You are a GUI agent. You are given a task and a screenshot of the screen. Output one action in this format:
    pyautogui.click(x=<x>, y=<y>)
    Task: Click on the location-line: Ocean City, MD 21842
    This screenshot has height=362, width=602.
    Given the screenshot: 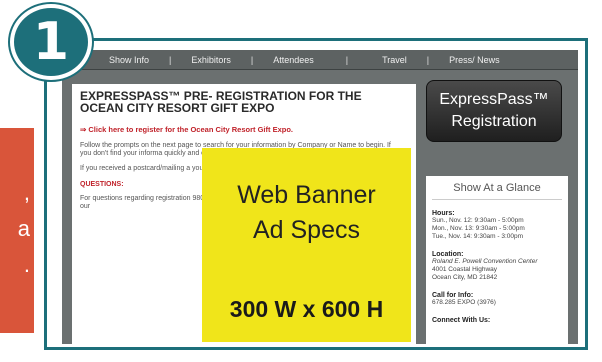 What is the action you would take?
    pyautogui.click(x=465, y=277)
    